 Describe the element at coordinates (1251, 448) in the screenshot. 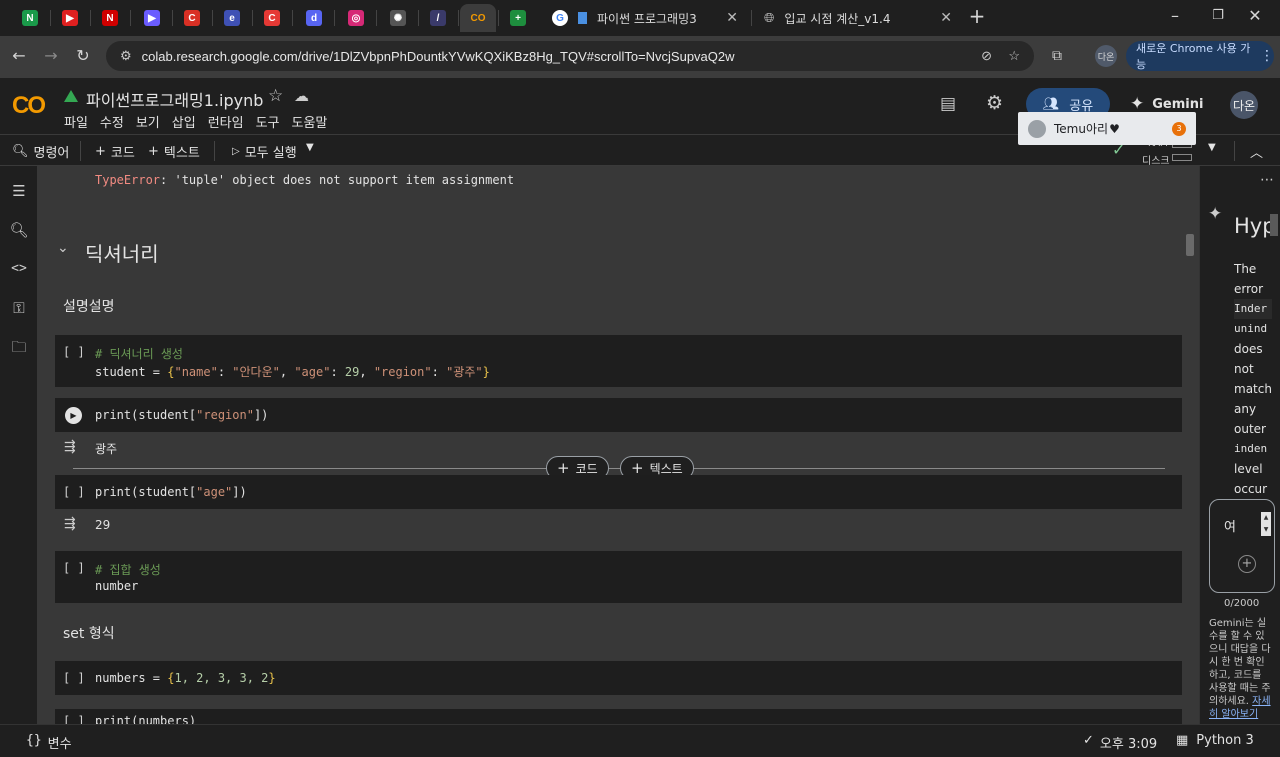

I see `gemini-response-word: inden` at that location.